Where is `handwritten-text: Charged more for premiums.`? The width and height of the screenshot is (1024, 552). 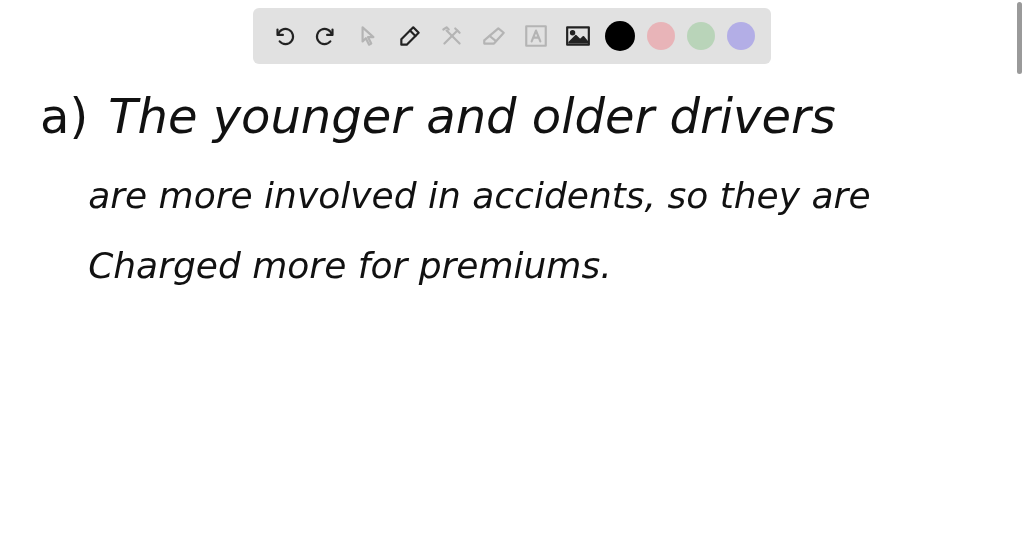 handwritten-text: Charged more for premiums. is located at coordinates (350, 266).